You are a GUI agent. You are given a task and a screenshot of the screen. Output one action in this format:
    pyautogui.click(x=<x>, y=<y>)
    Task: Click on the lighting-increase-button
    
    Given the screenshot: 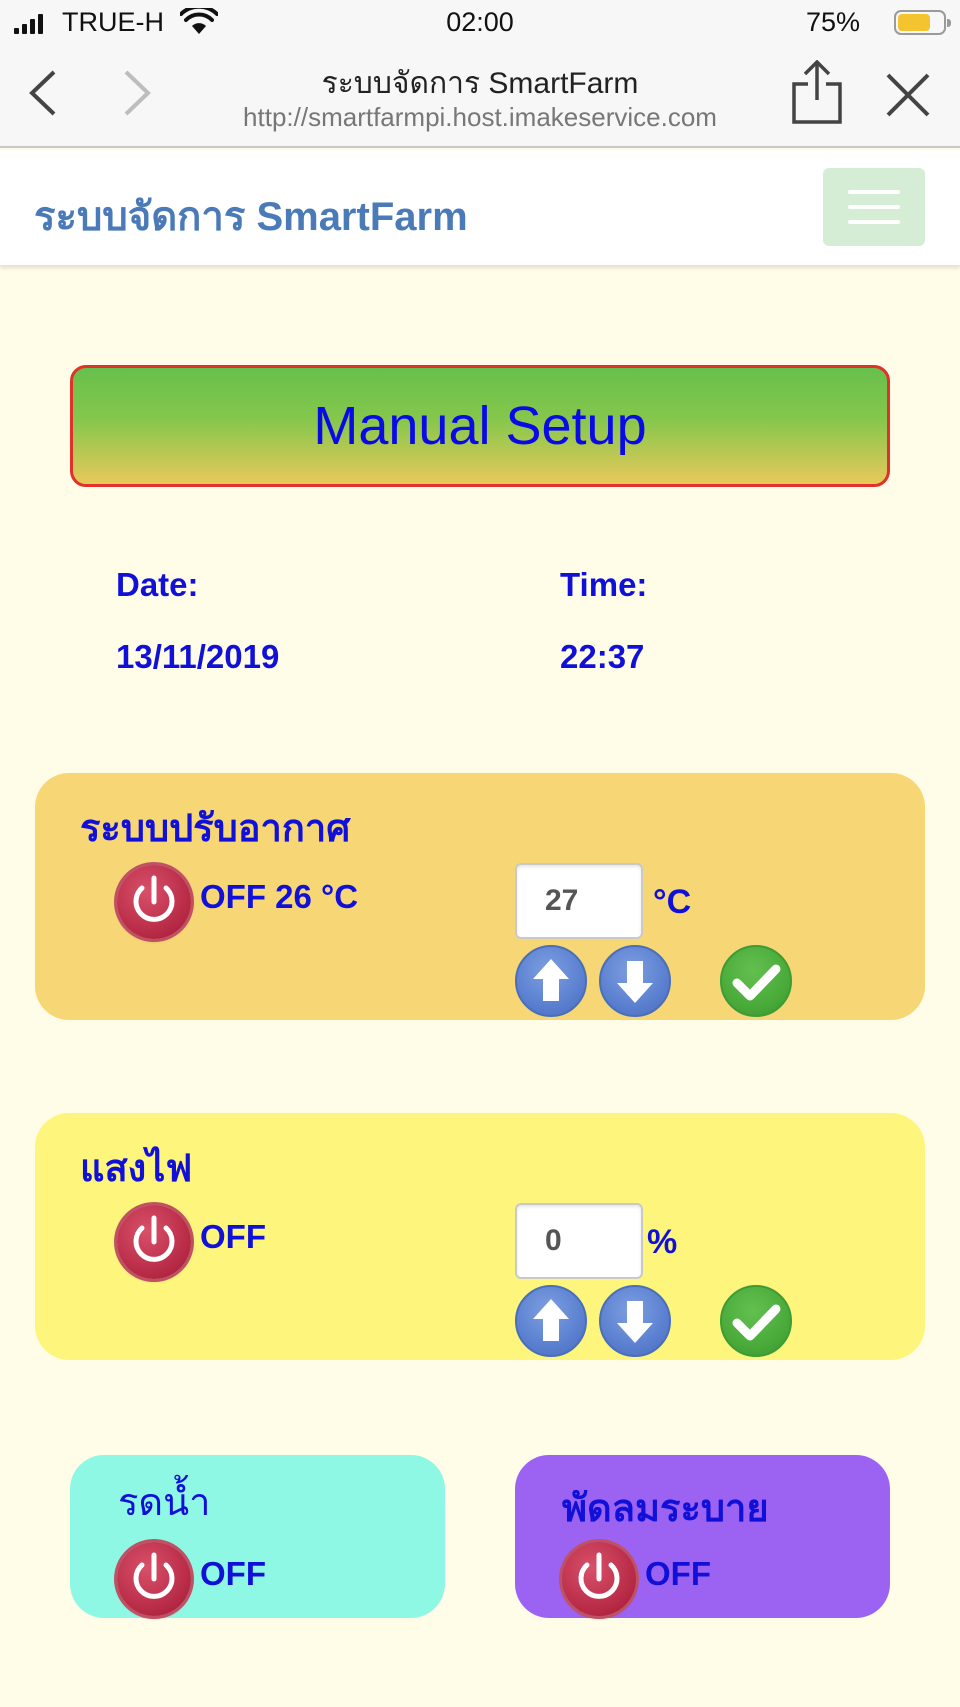 What is the action you would take?
    pyautogui.click(x=551, y=1321)
    